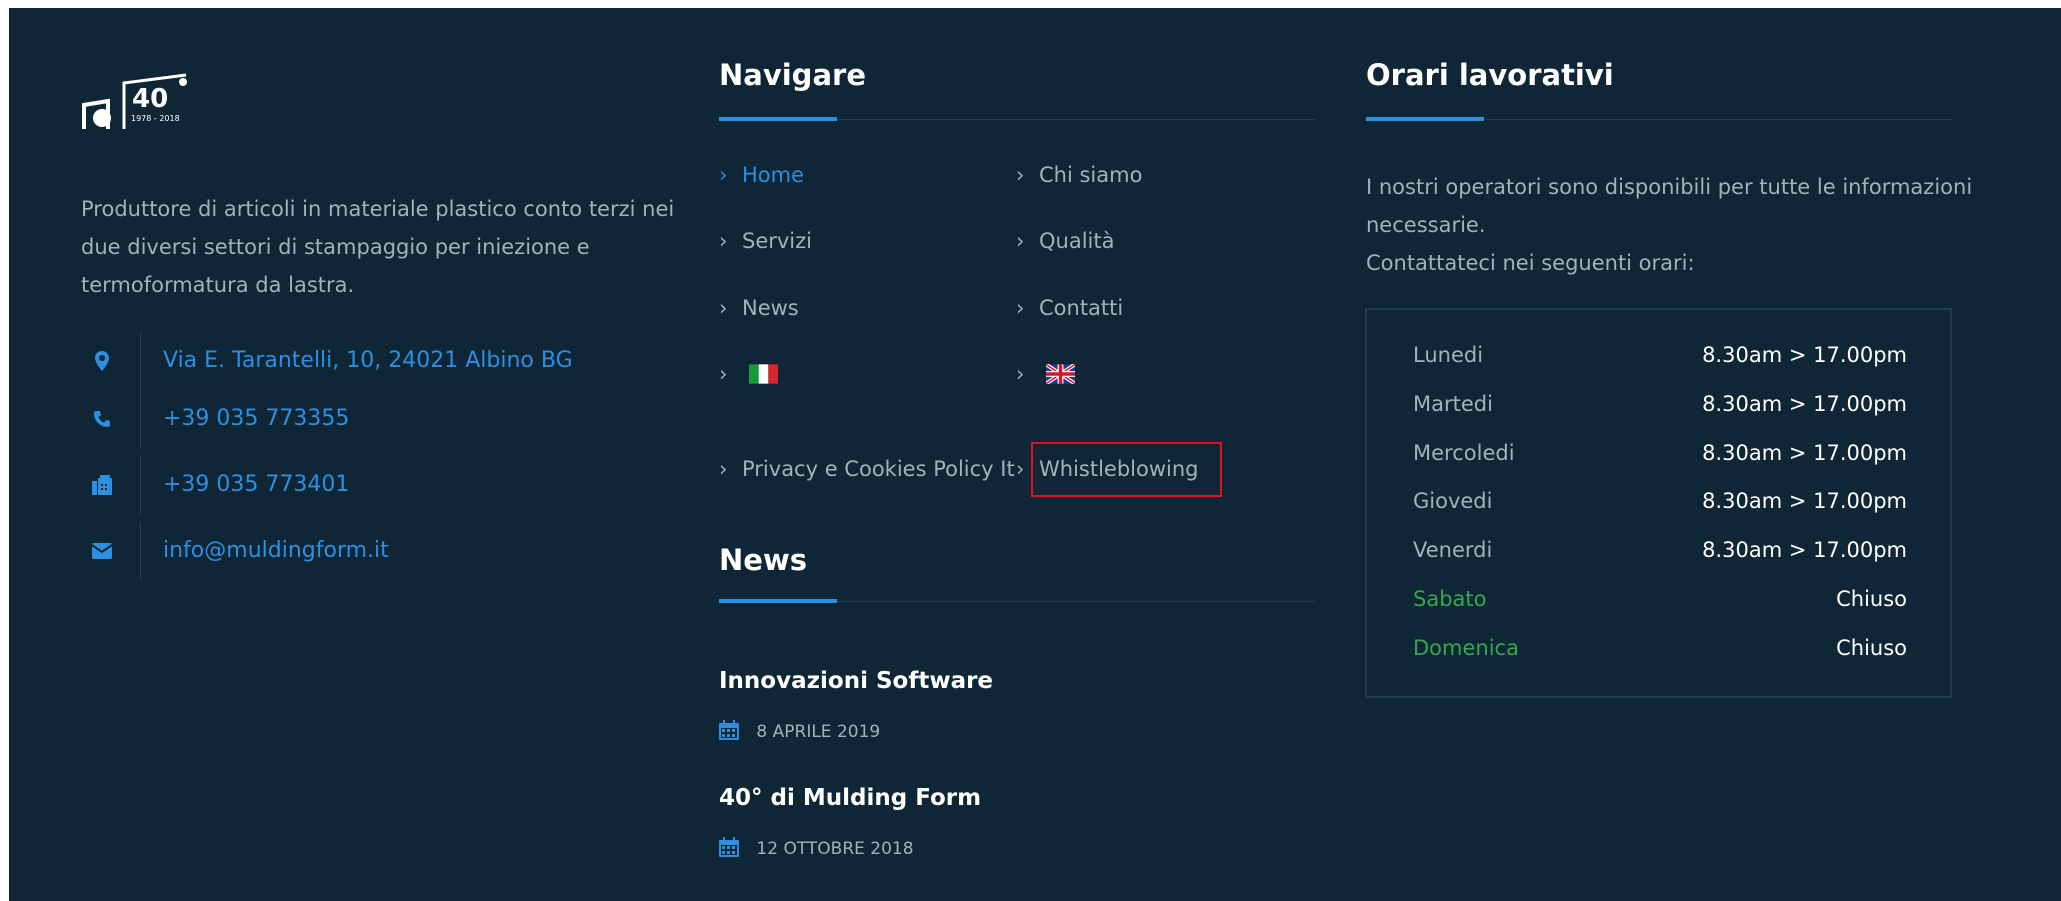 This screenshot has width=2061, height=901. I want to click on news-item-date: 8 APRILE 2019, so click(799, 731).